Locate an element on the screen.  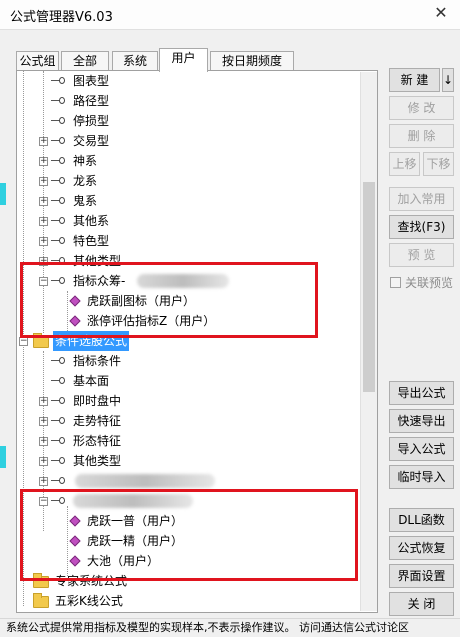
close-button: 关 闭 is located at coordinates (421, 604).